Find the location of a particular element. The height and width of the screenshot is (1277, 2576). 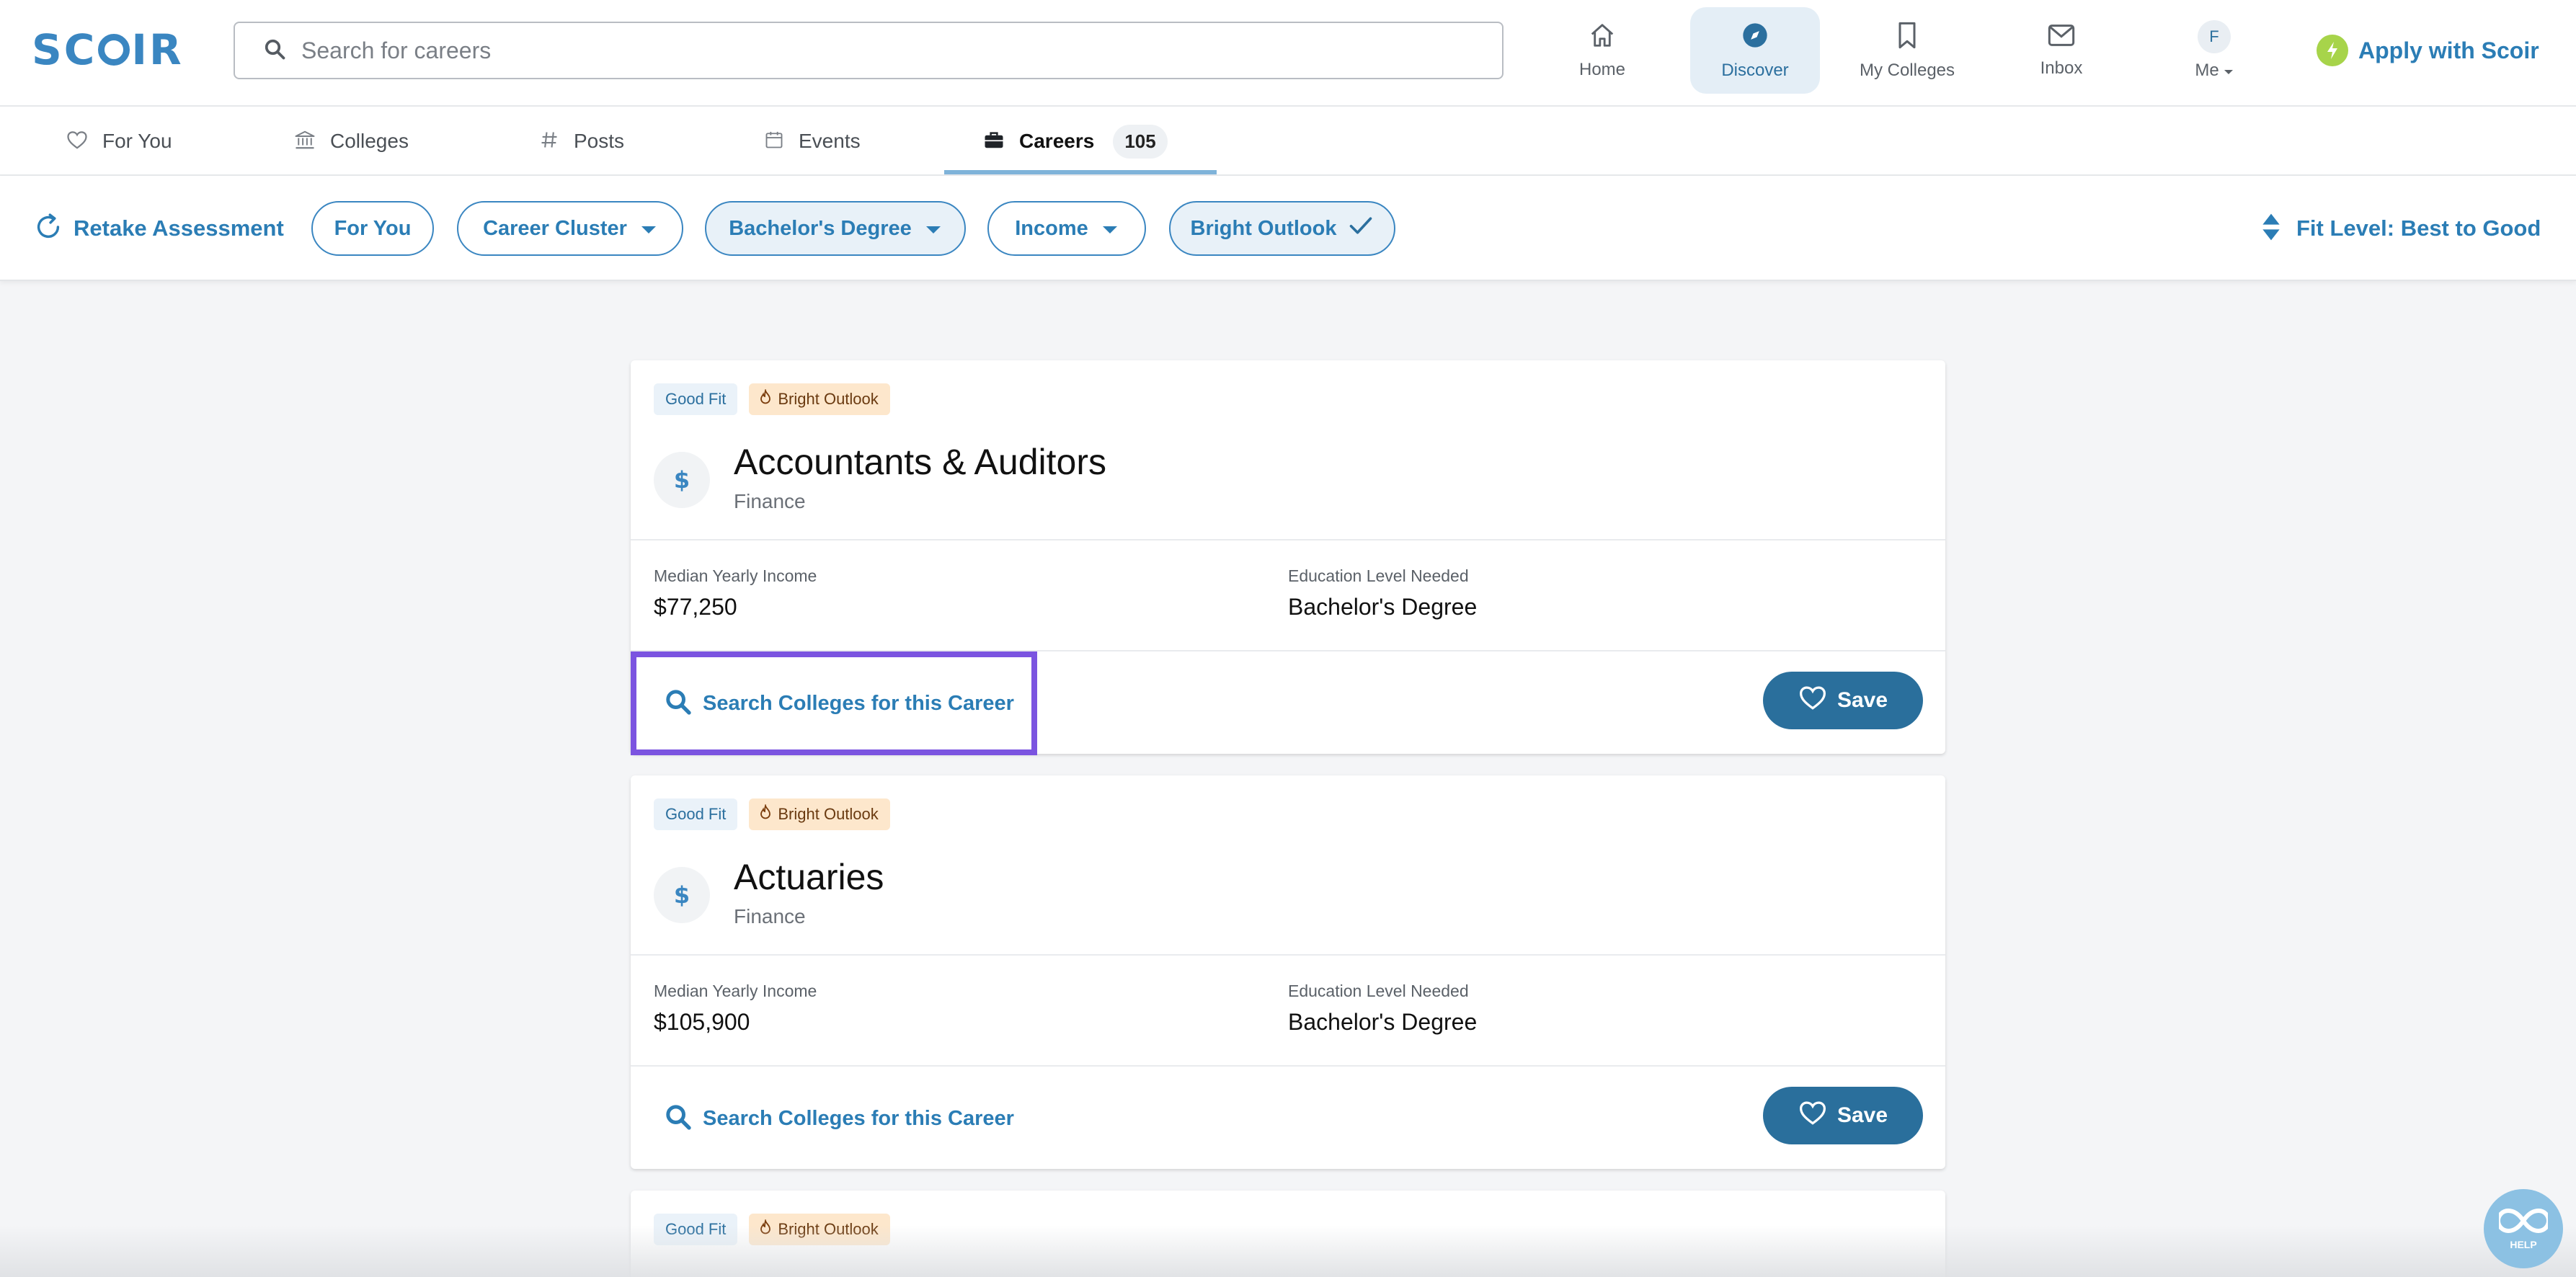

nav-discover: Discover is located at coordinates (1755, 50).